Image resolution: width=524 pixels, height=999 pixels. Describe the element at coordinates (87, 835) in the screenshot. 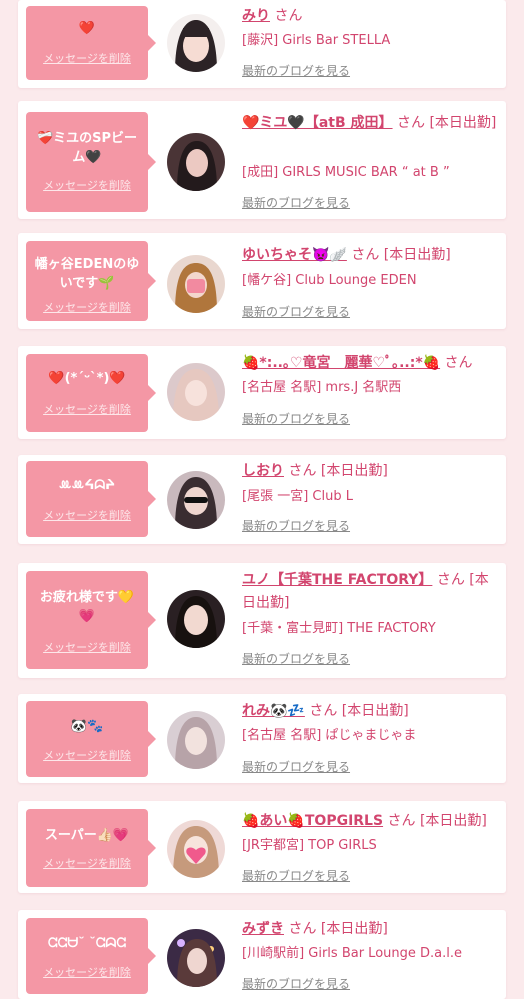

I see `message-text: スーパー👍🏻💗` at that location.